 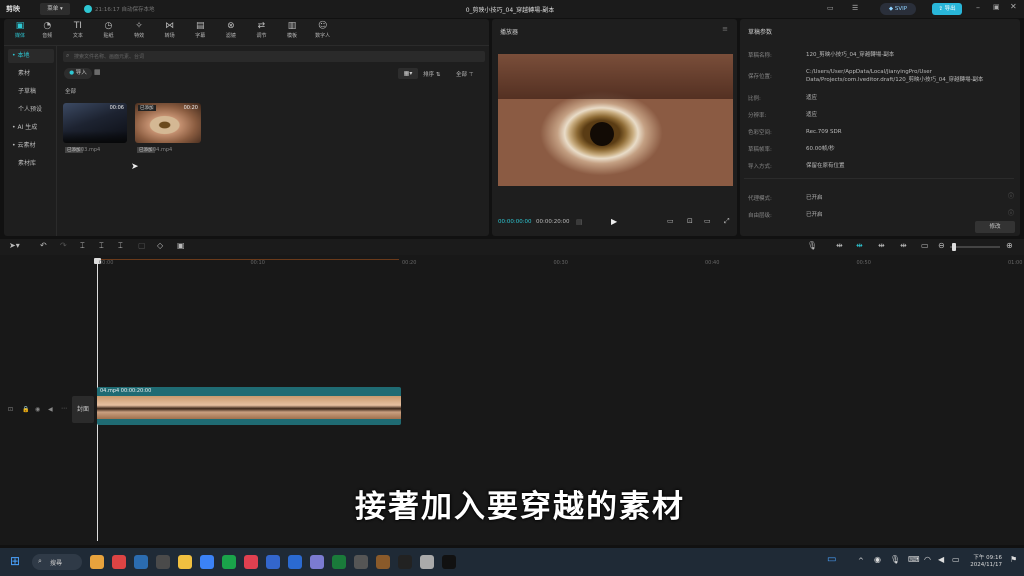 What do you see at coordinates (163, 562) in the screenshot?
I see `files-icon` at bounding box center [163, 562].